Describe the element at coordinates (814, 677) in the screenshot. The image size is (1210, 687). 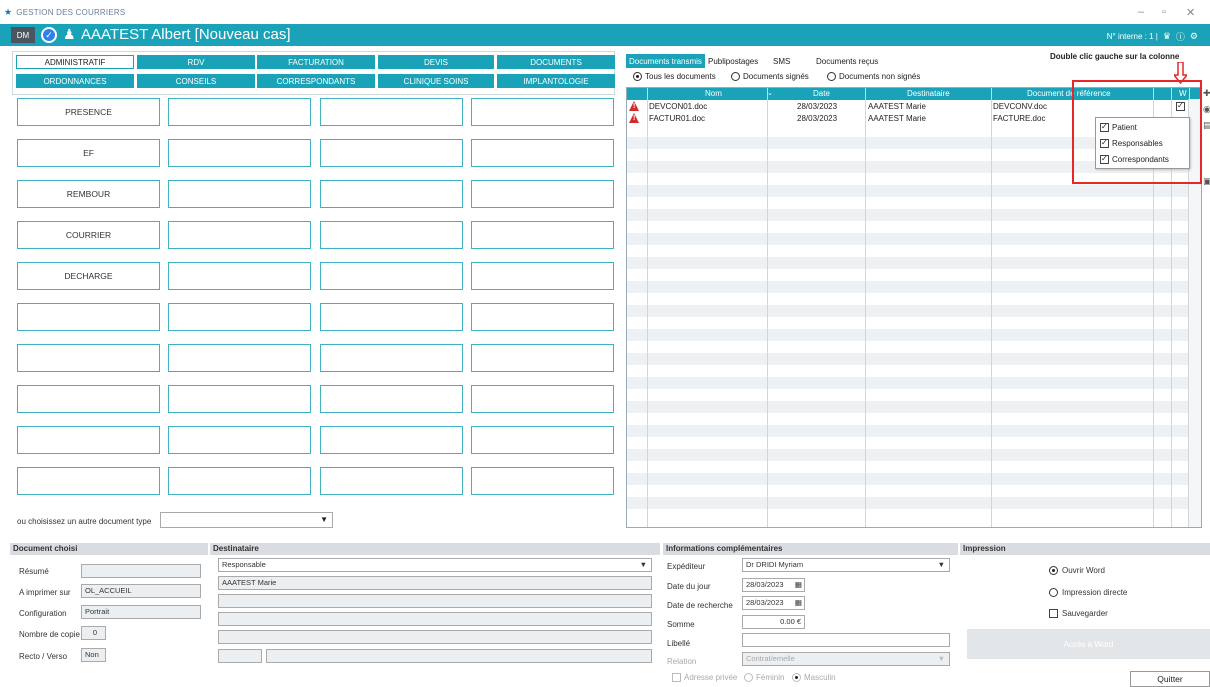
I see `masculin-radio: Masculin` at that location.